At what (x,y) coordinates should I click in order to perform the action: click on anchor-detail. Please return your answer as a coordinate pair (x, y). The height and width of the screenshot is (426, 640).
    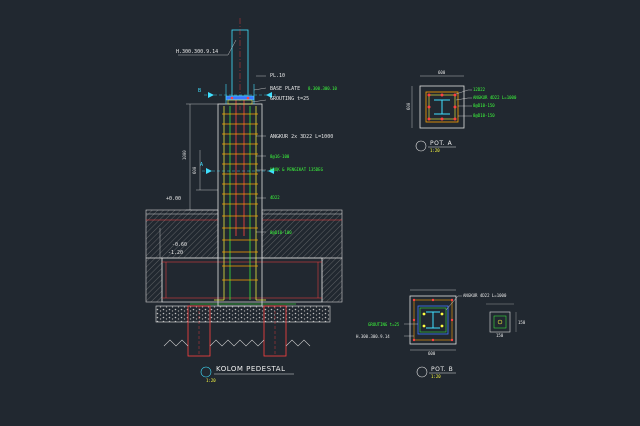
    Looking at the image, I should click on (500, 322).